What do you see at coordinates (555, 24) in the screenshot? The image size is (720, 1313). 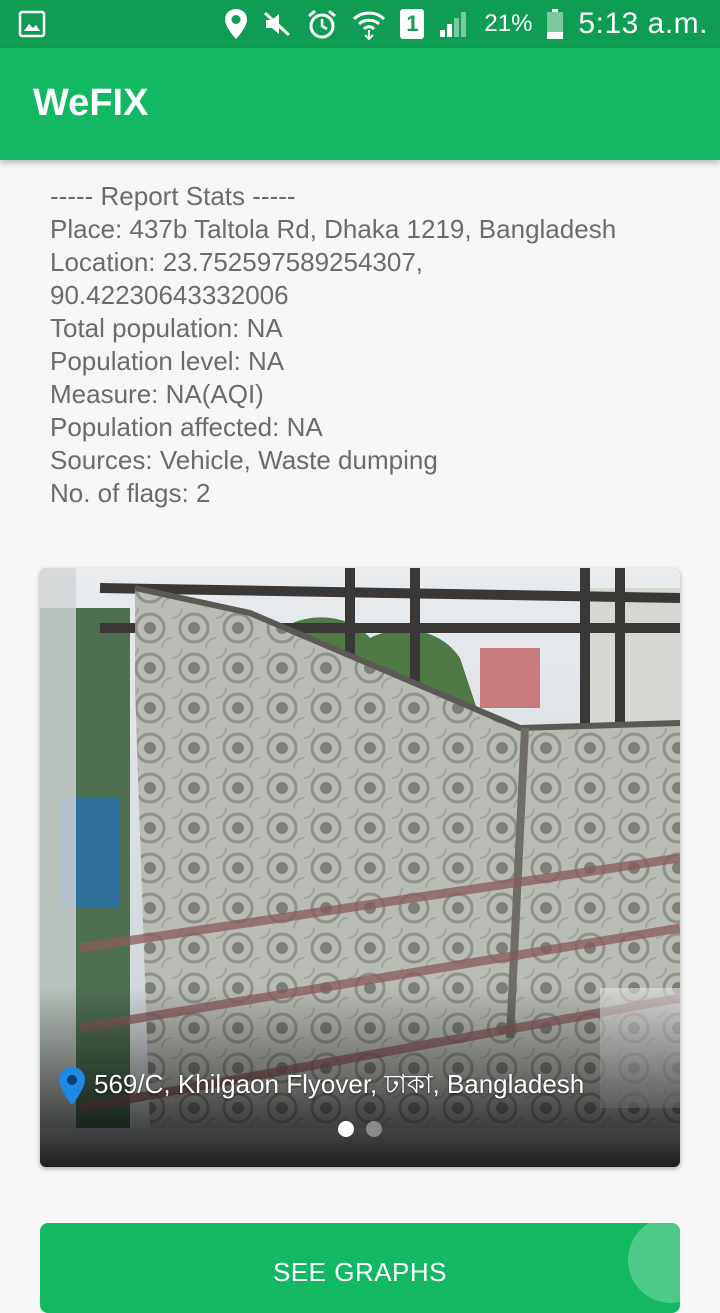 I see `battery-icon` at bounding box center [555, 24].